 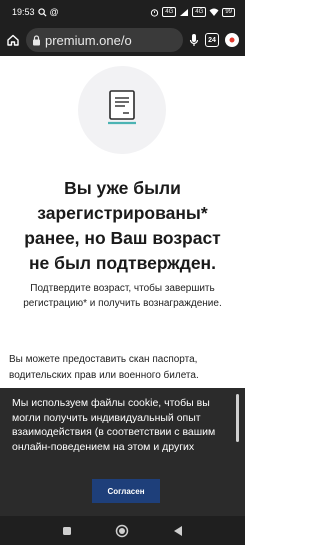 What do you see at coordinates (237, 418) in the screenshot?
I see `cookie-scrollbar` at bounding box center [237, 418].